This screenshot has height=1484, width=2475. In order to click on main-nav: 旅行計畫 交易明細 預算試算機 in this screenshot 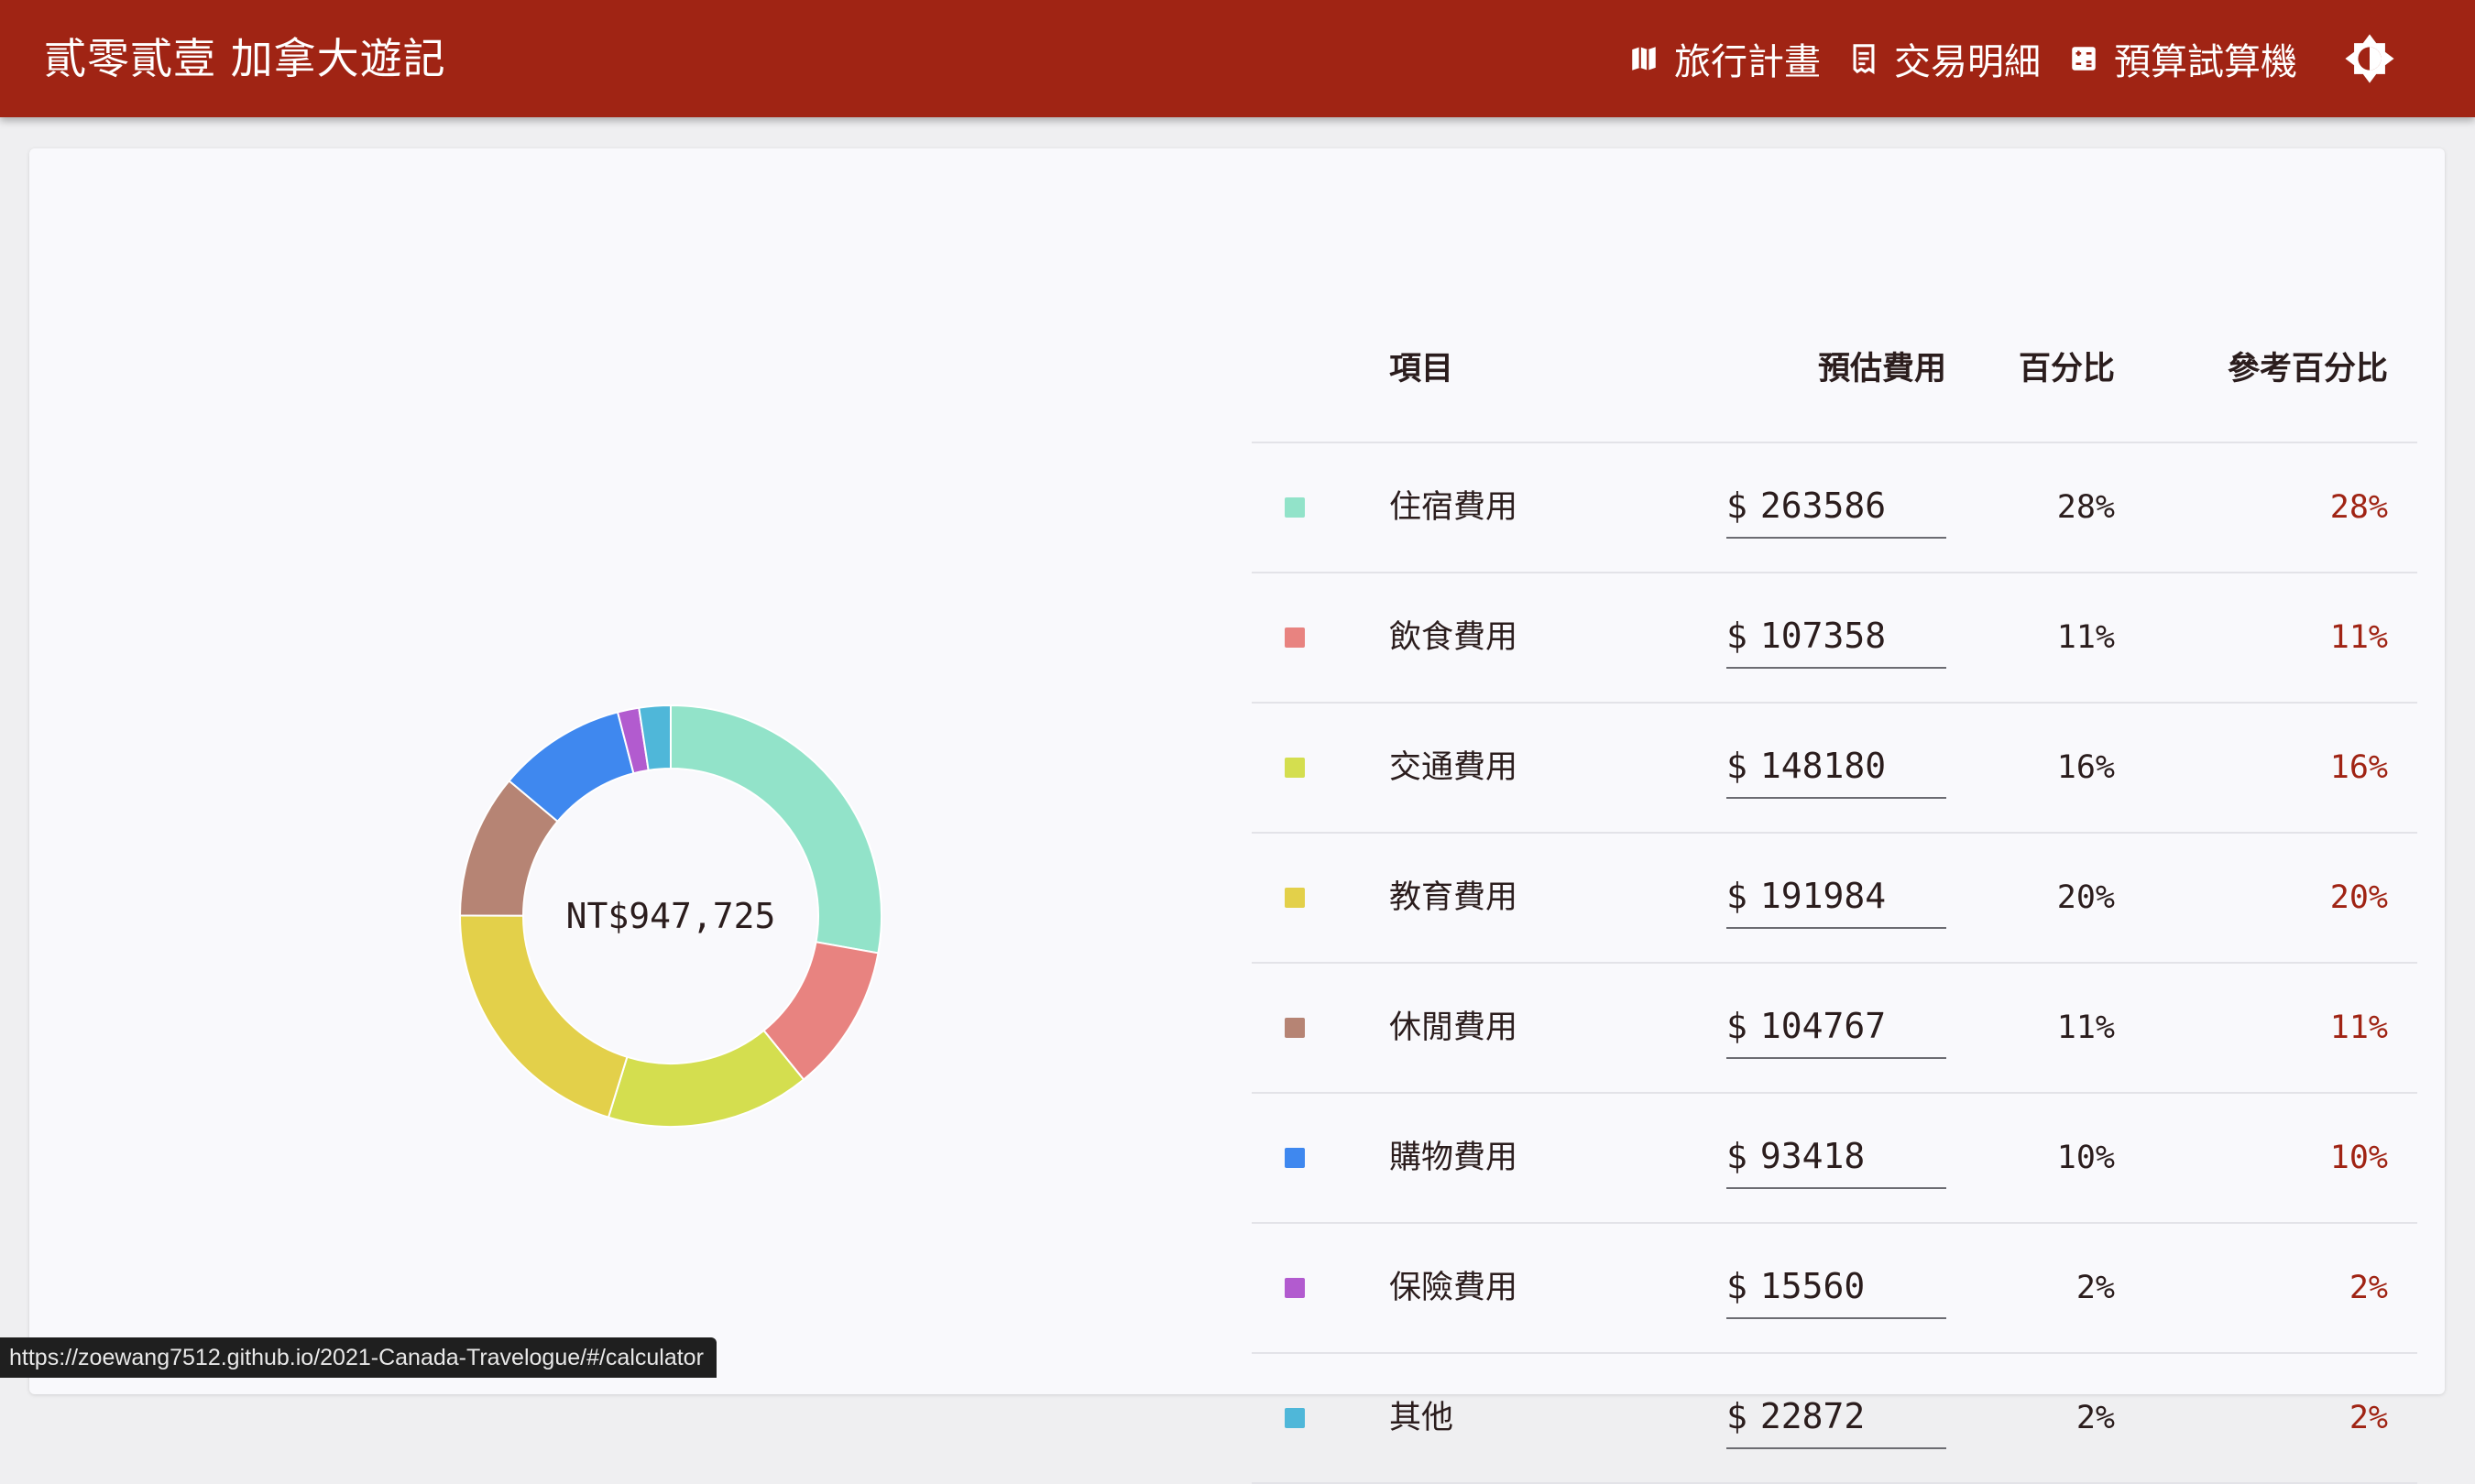, I will do `click(1998, 59)`.